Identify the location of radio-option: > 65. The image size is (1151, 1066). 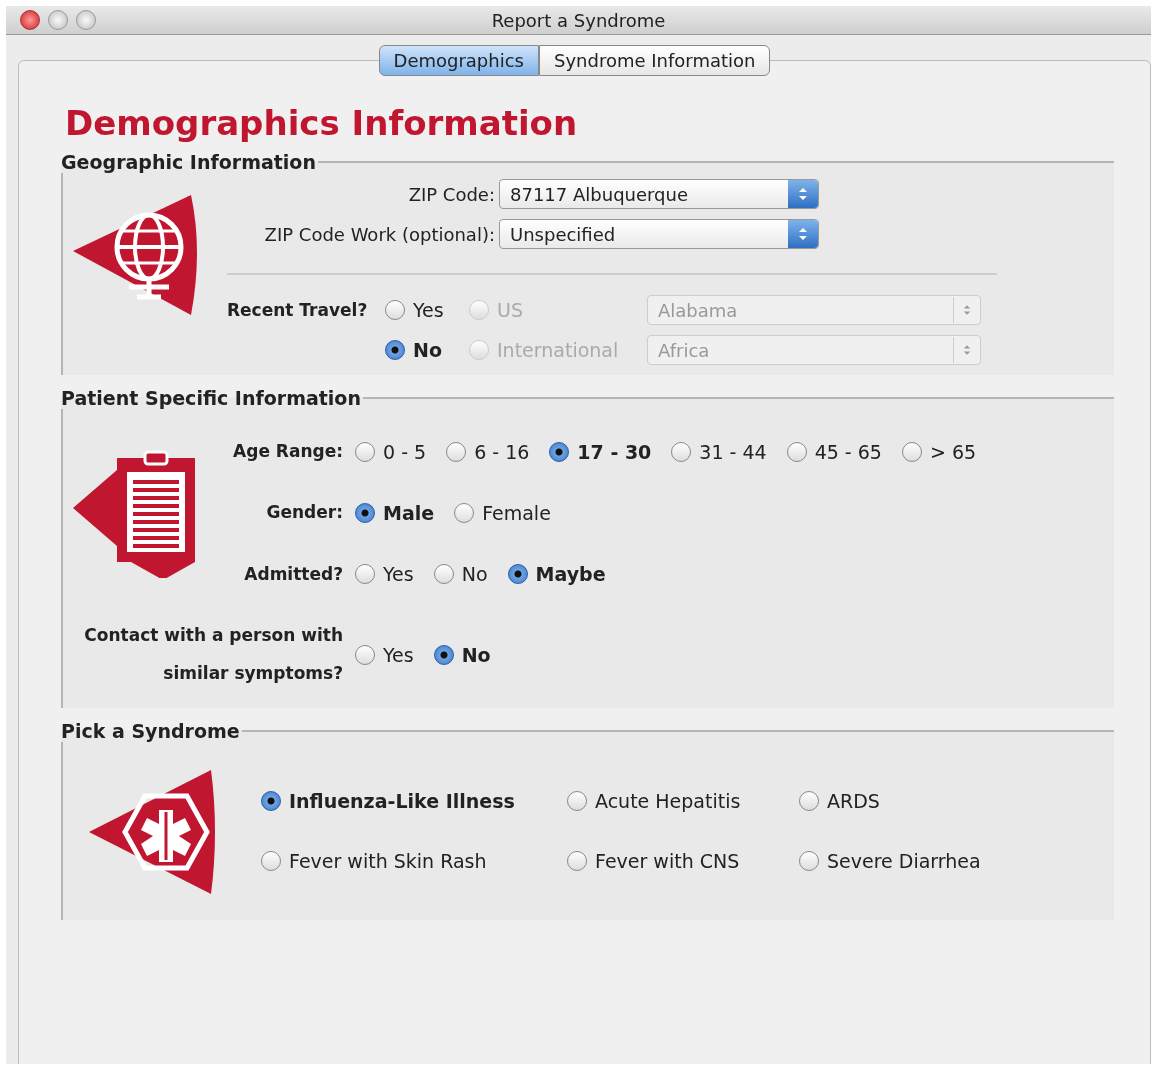
(939, 451).